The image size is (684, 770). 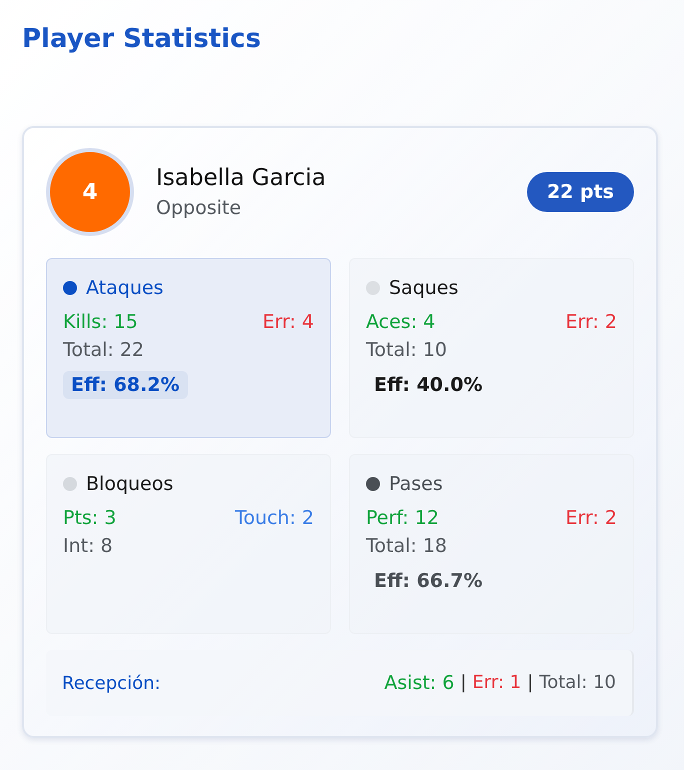 What do you see at coordinates (407, 546) in the screenshot?
I see `stat-total: Total: 18` at bounding box center [407, 546].